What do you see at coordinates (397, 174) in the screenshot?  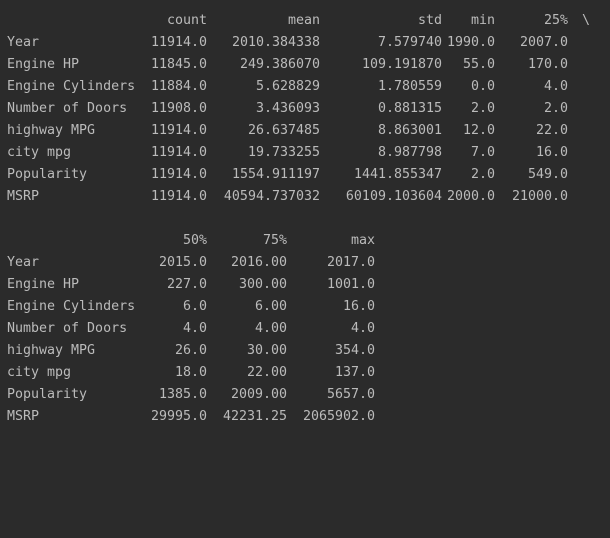 I see `cell-std: 1441.855347` at bounding box center [397, 174].